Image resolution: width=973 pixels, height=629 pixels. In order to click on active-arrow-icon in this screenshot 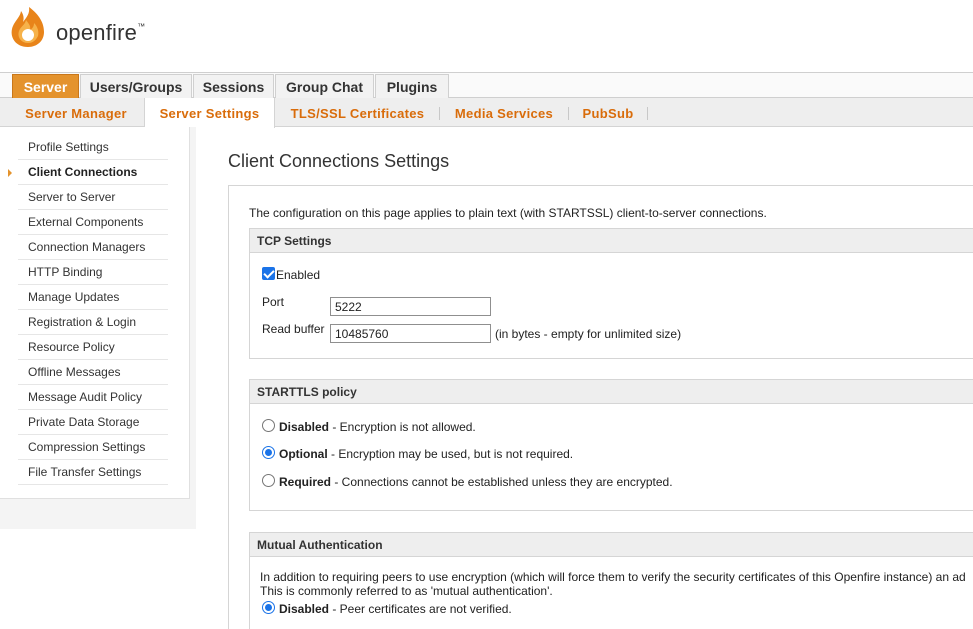, I will do `click(10, 173)`.